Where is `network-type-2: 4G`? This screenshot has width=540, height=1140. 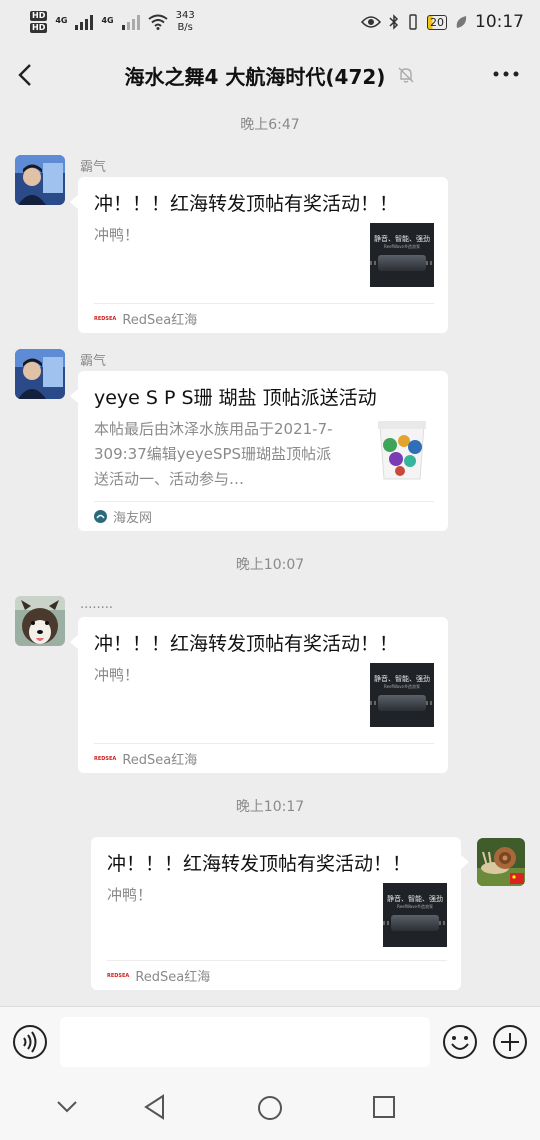
network-type-2: 4G is located at coordinates (107, 20).